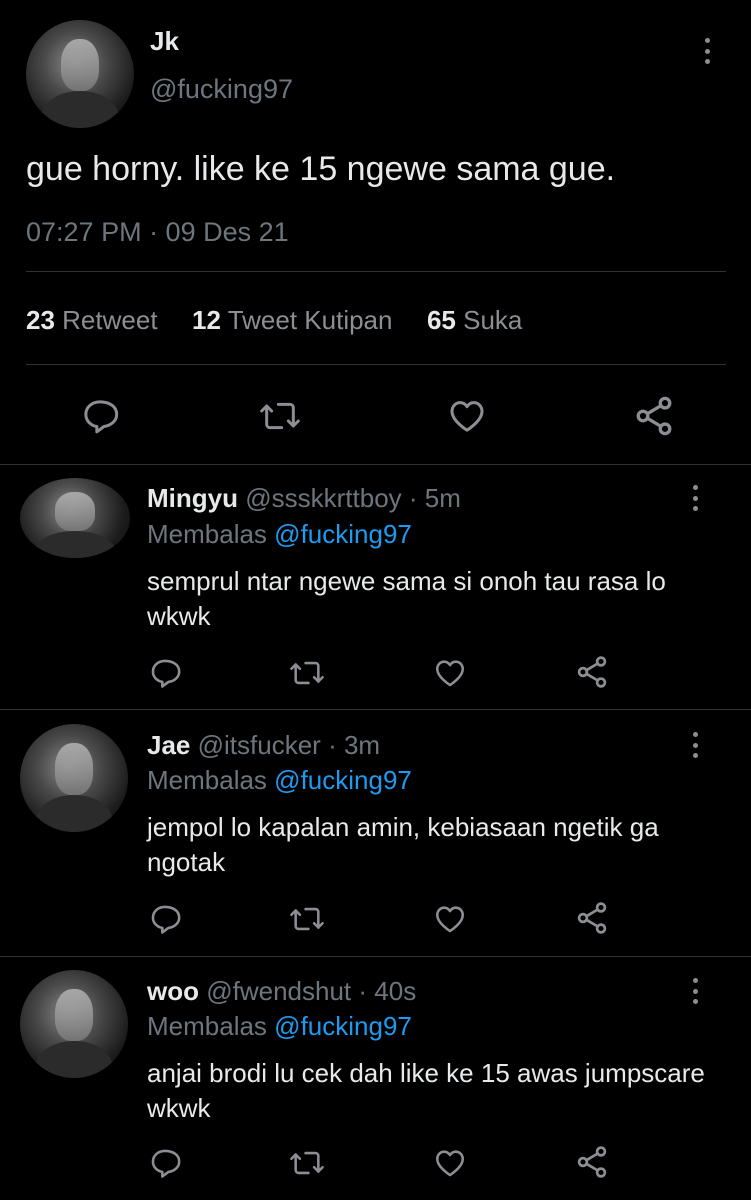  I want to click on reply-header: woo @fwendshut · 40s, so click(281, 991).